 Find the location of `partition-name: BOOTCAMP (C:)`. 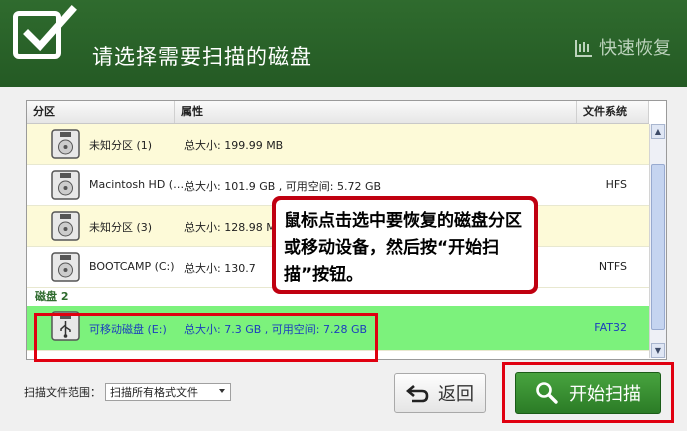

partition-name: BOOTCAMP (C:) is located at coordinates (132, 266).